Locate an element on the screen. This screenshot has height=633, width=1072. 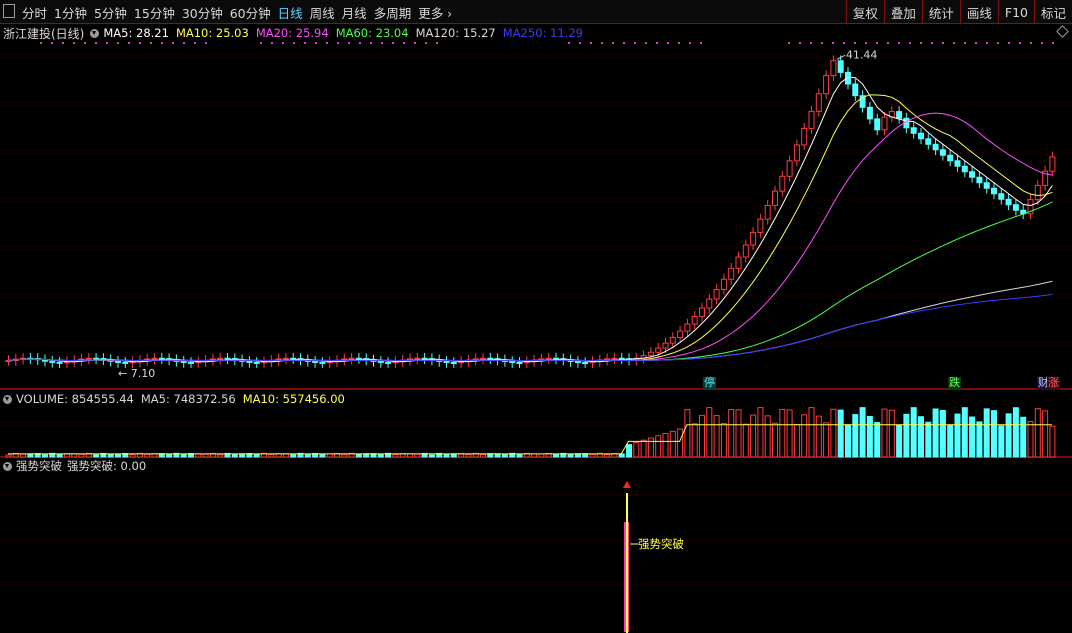
signal-arrow-icon is located at coordinates (627, 484).